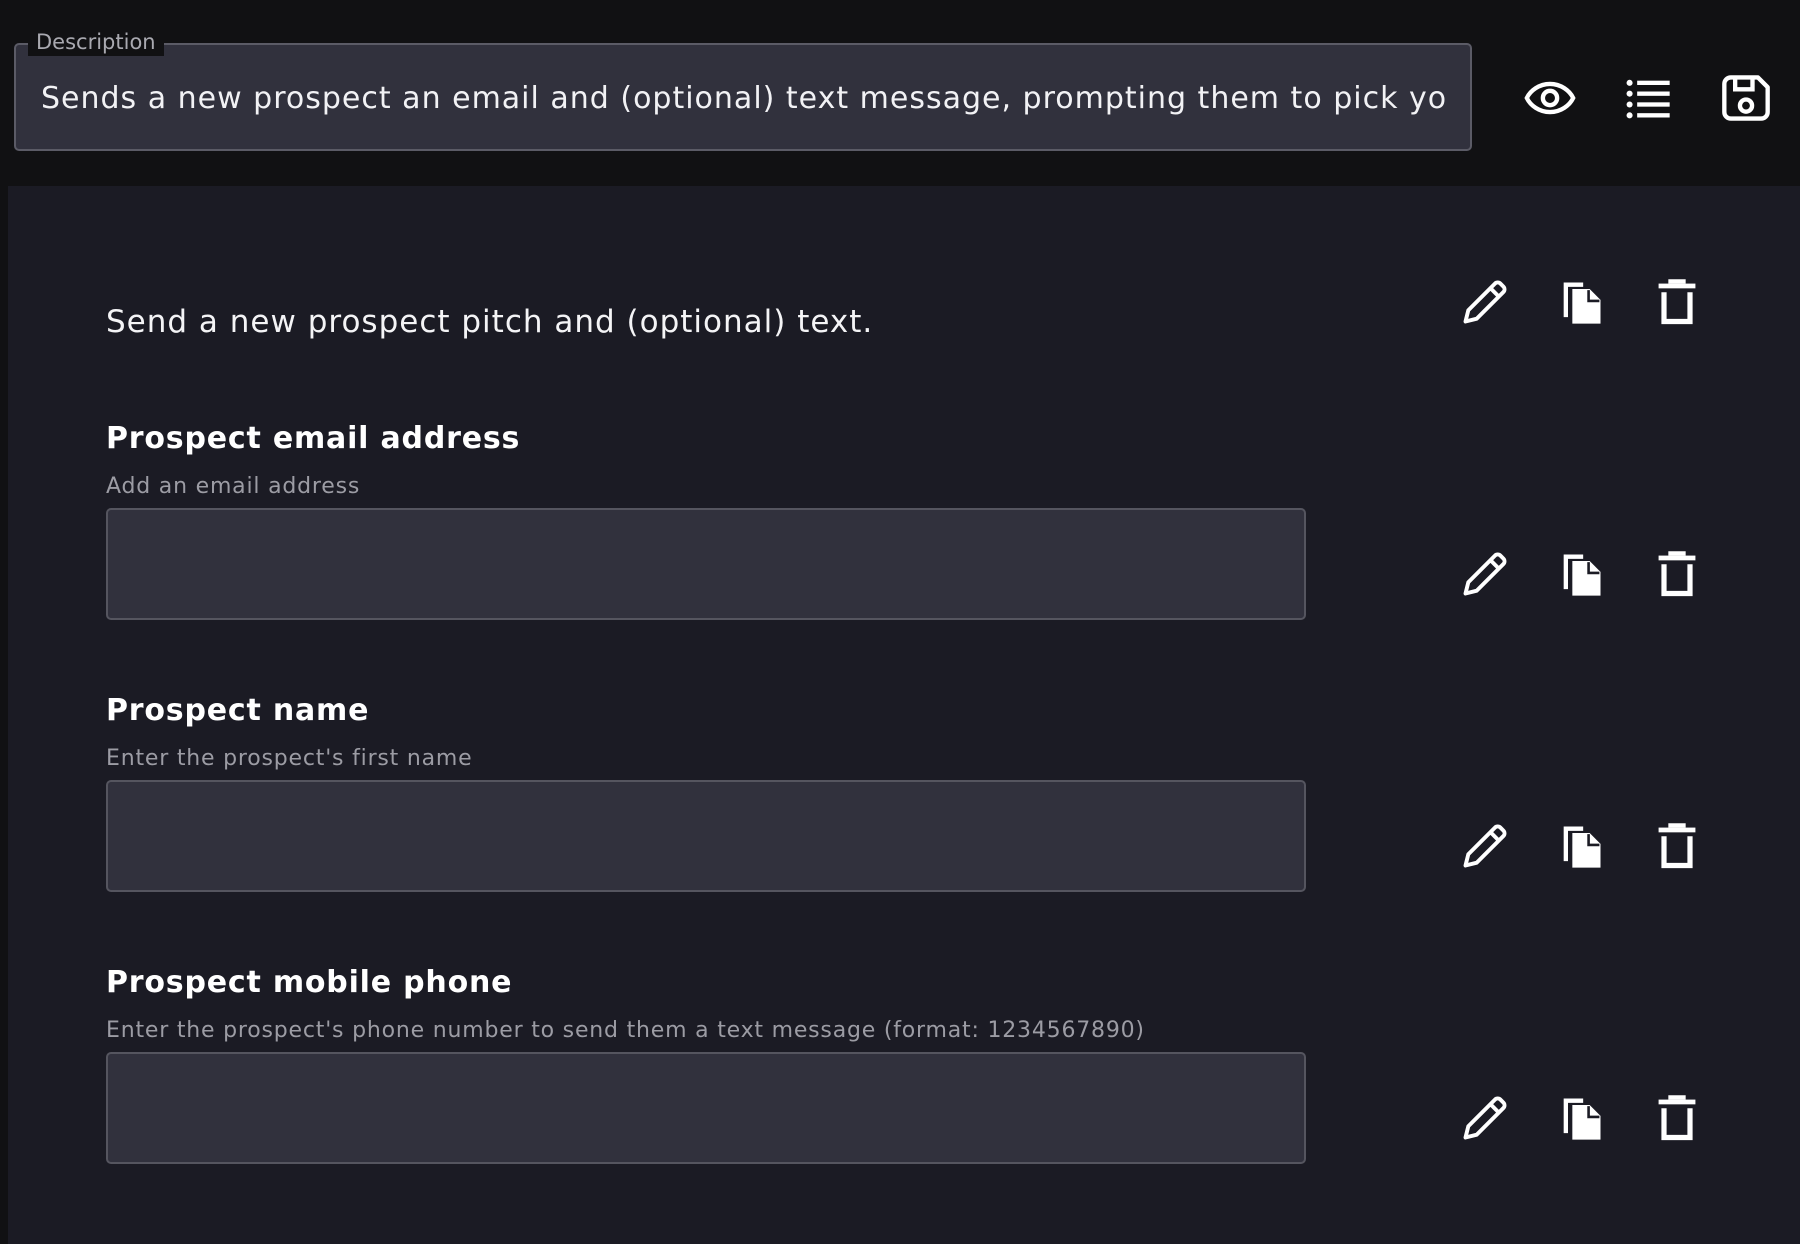  I want to click on save-button, so click(1746, 98).